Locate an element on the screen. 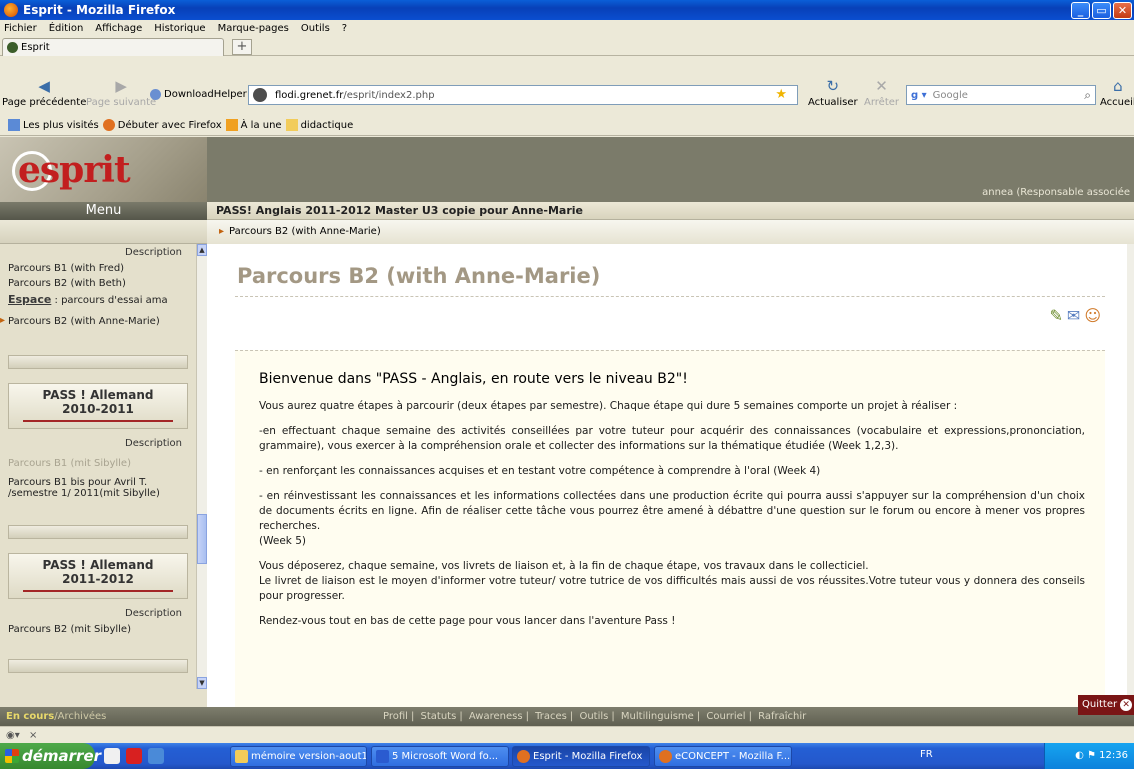  bookmark-most-visited: Les plus visités is located at coordinates (53, 124).